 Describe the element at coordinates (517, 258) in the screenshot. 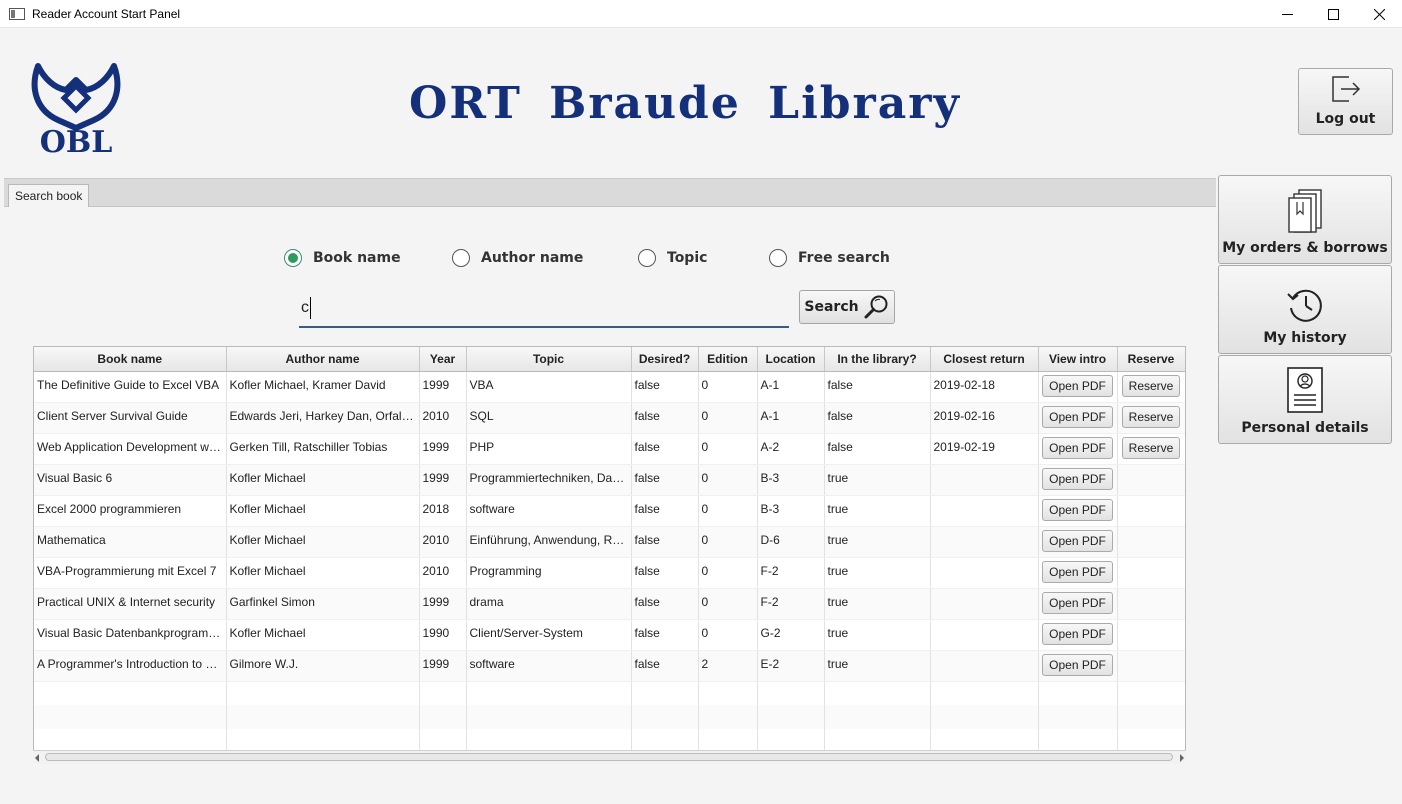

I see `radio-author-name: Author name` at that location.